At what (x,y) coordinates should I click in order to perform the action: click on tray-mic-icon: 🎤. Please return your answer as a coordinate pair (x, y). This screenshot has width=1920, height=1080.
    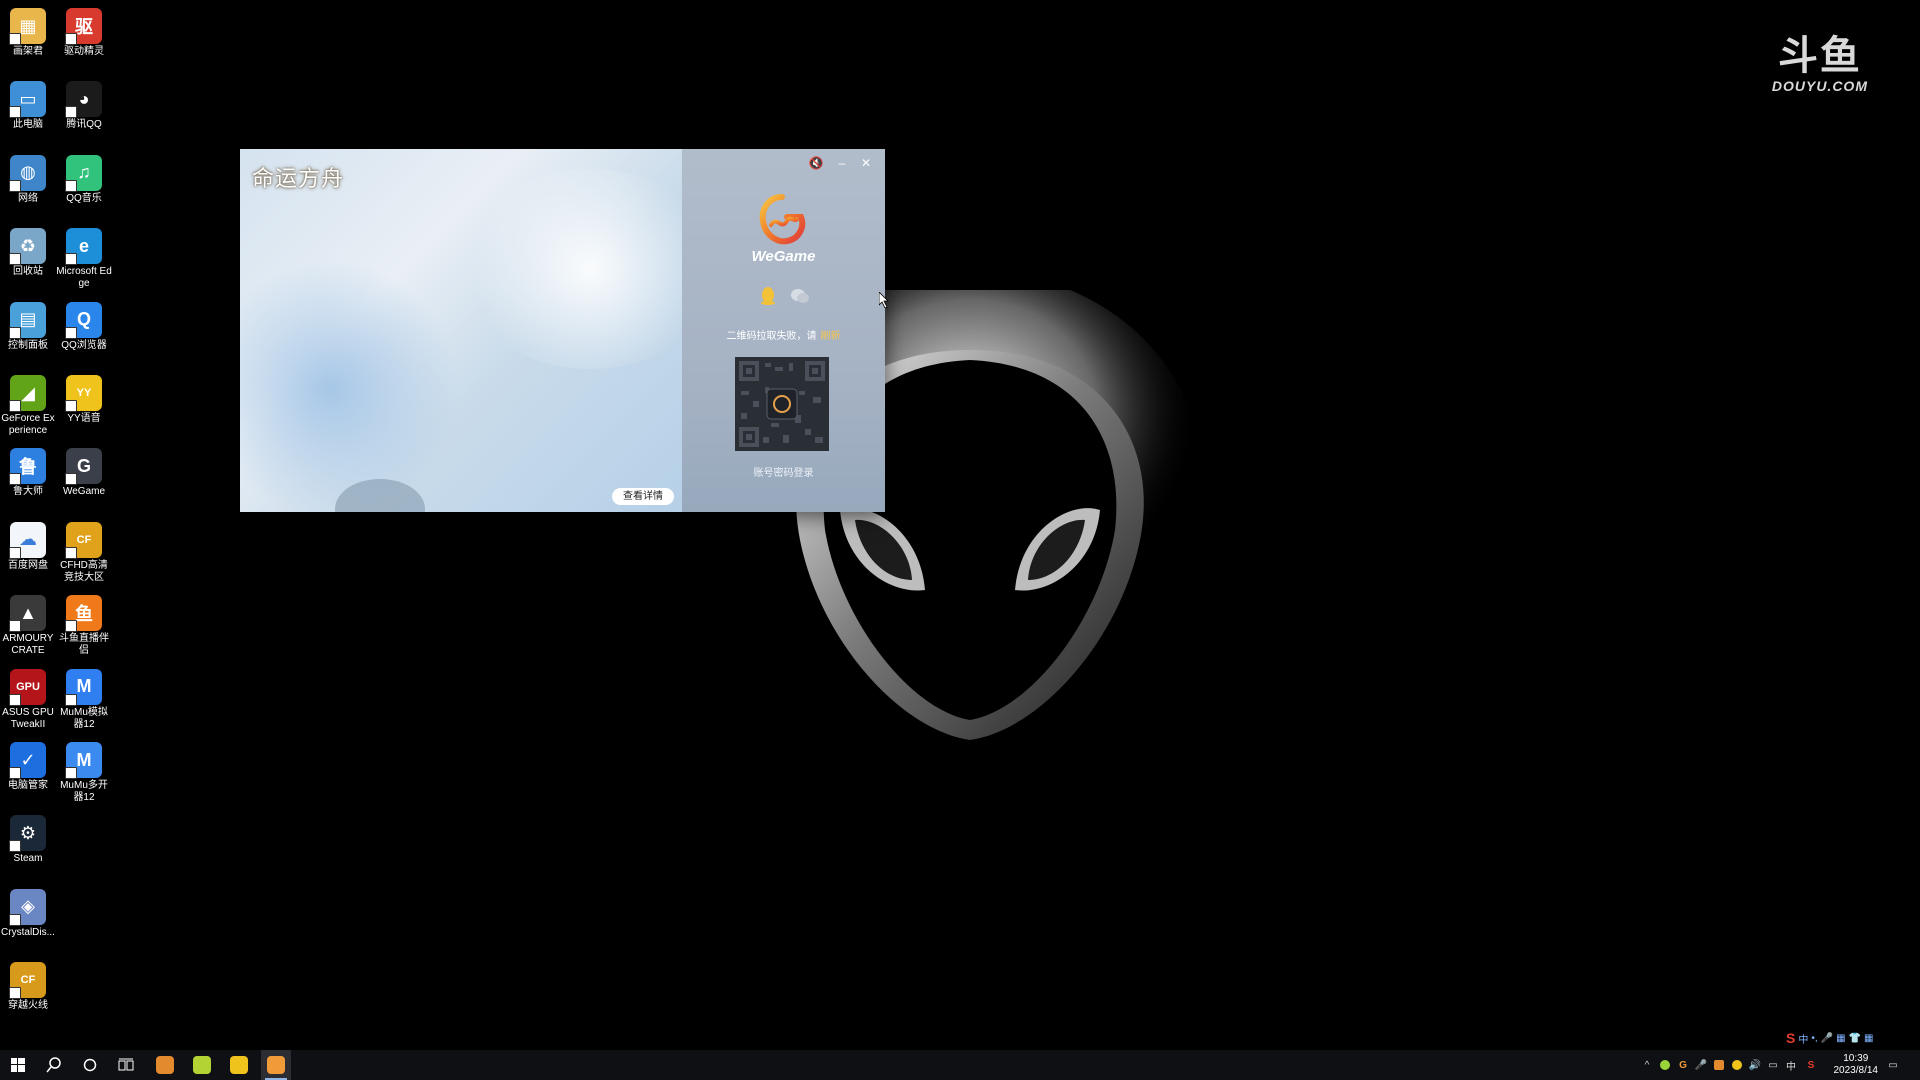
    Looking at the image, I should click on (1701, 1065).